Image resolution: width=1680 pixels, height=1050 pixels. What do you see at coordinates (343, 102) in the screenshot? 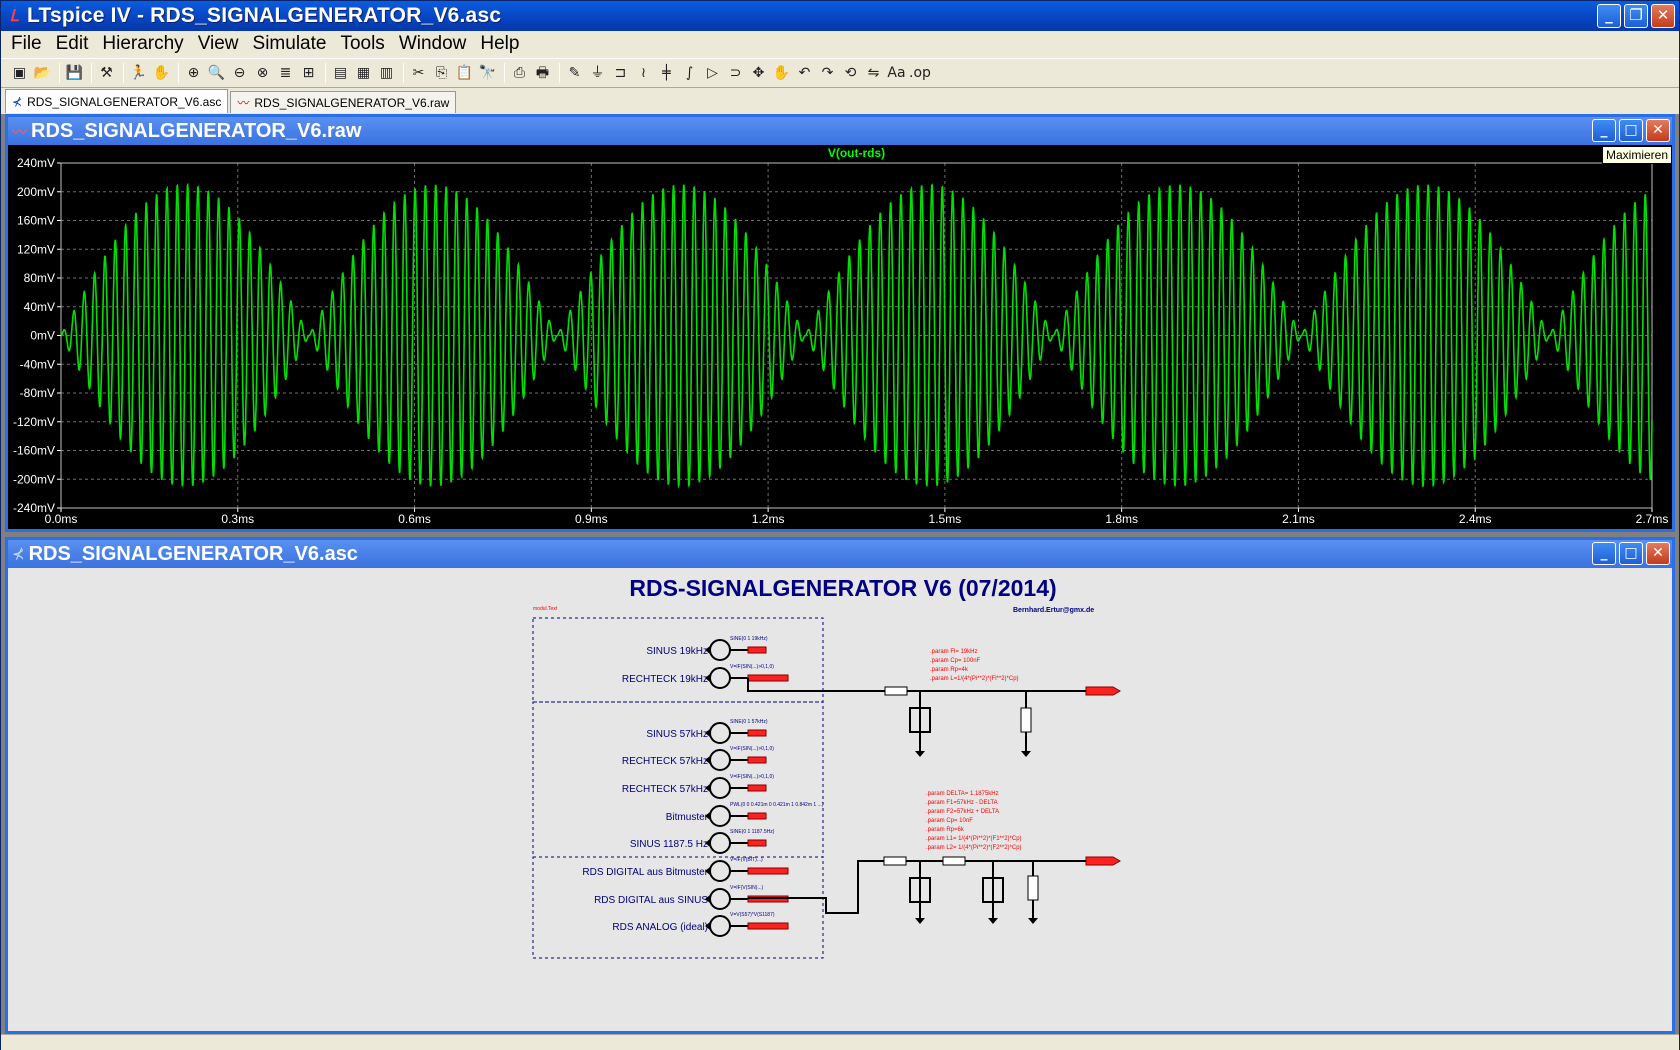
I see `tab-waveform: 〰 RDS_SIGNALGENERATOR_V6.raw` at bounding box center [343, 102].